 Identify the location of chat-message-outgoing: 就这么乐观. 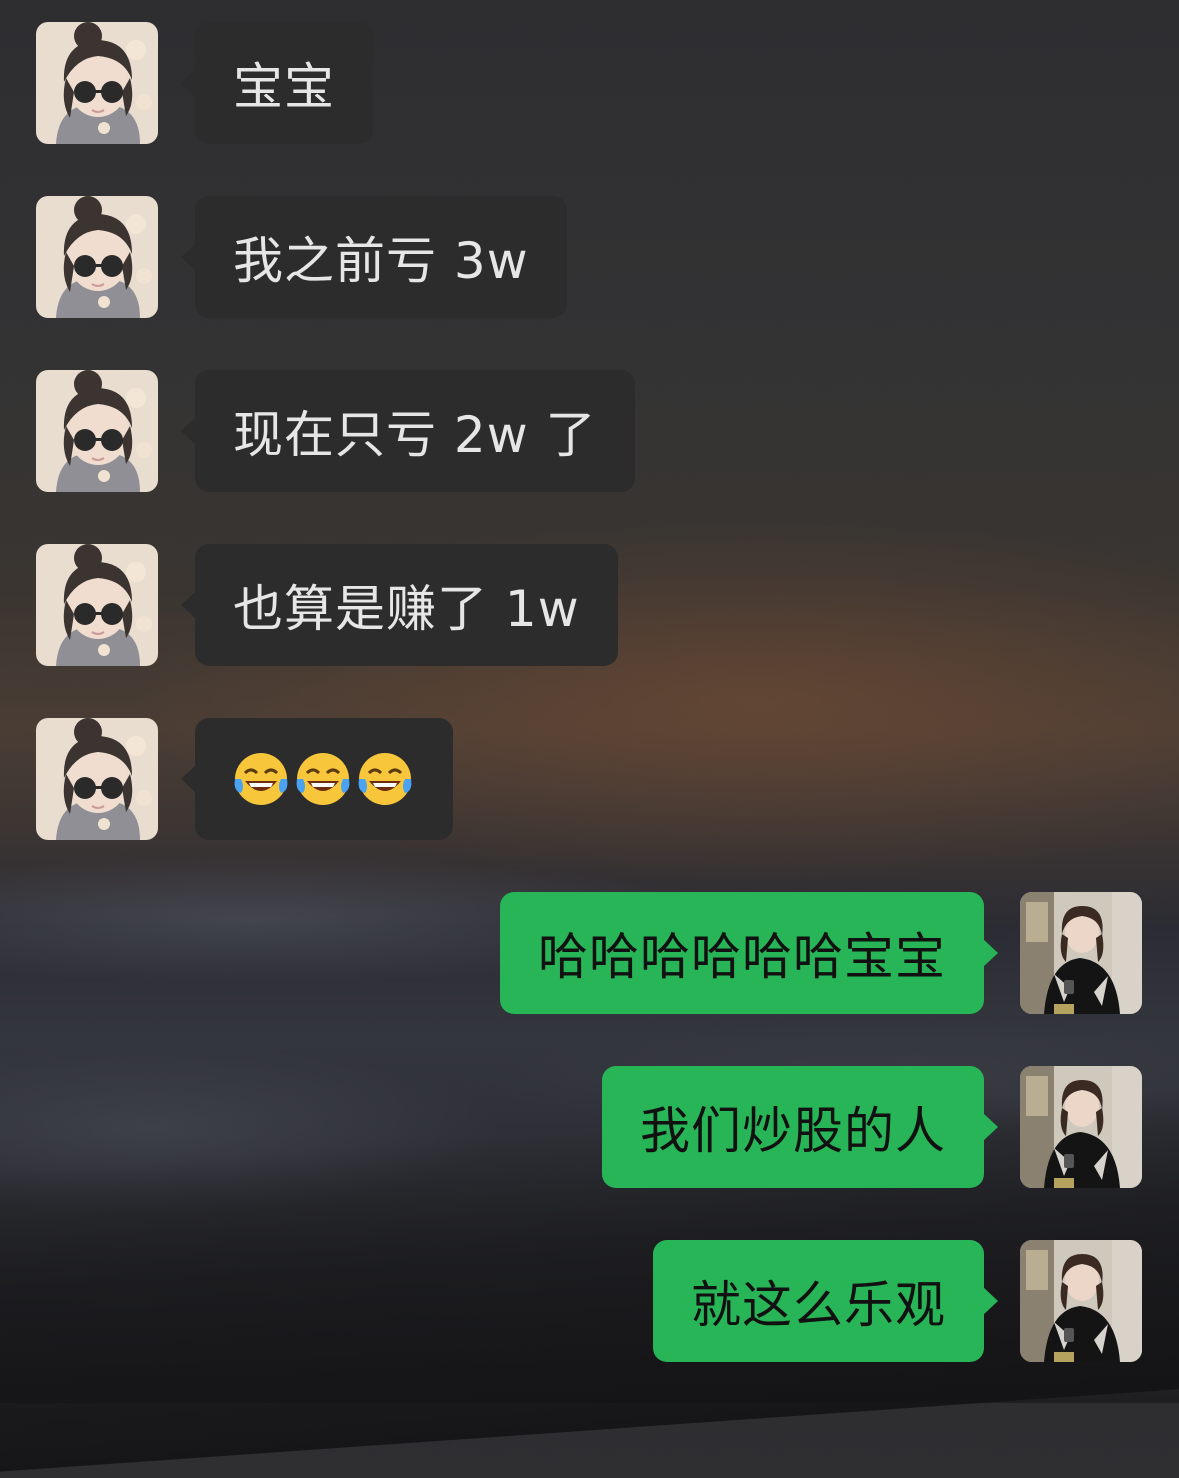
(589, 1302).